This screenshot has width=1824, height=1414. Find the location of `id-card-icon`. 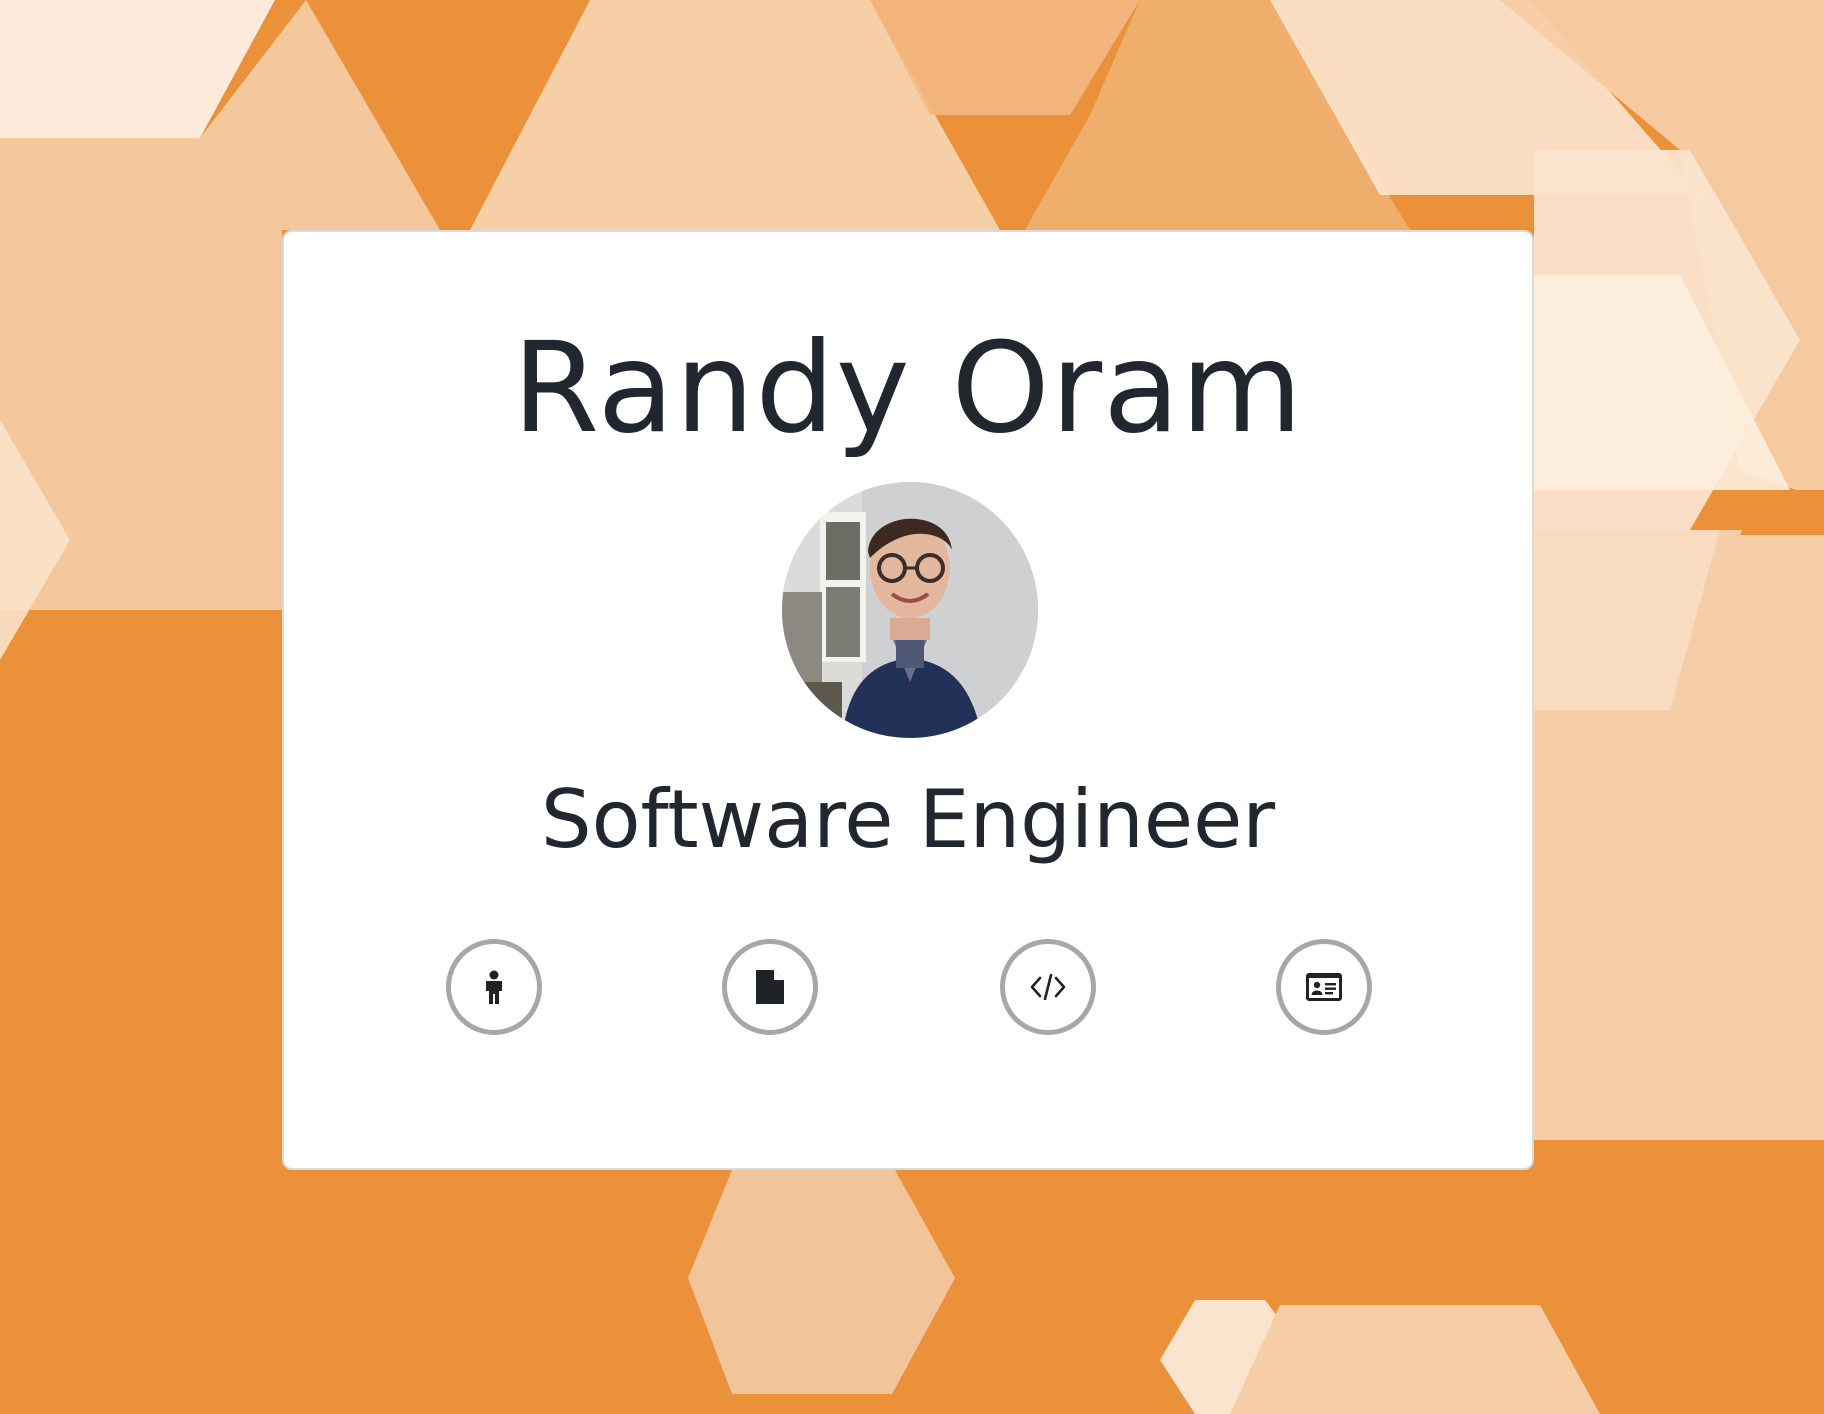

id-card-icon is located at coordinates (1324, 987).